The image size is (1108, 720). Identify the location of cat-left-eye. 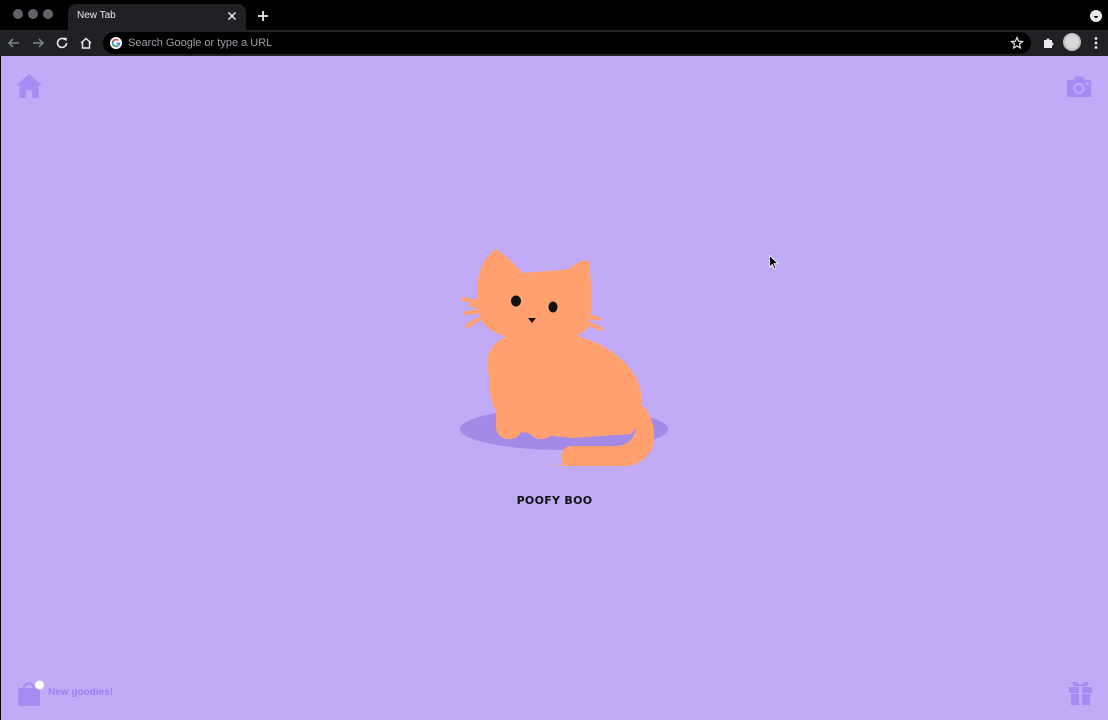
(516, 301).